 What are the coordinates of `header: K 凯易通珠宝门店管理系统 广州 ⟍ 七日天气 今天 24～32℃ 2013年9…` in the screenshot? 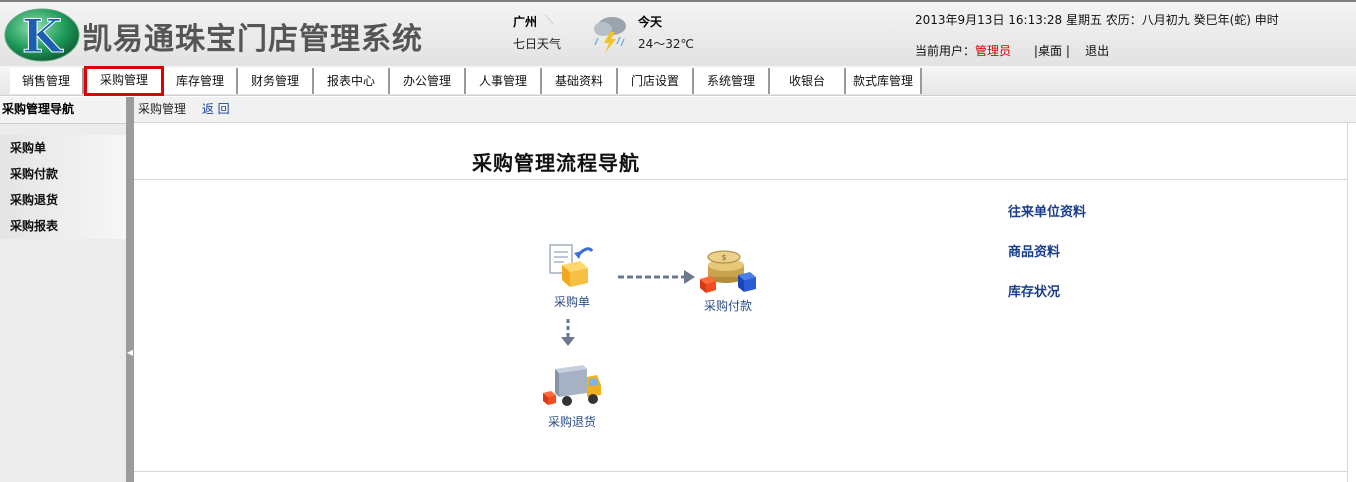 It's located at (678, 33).